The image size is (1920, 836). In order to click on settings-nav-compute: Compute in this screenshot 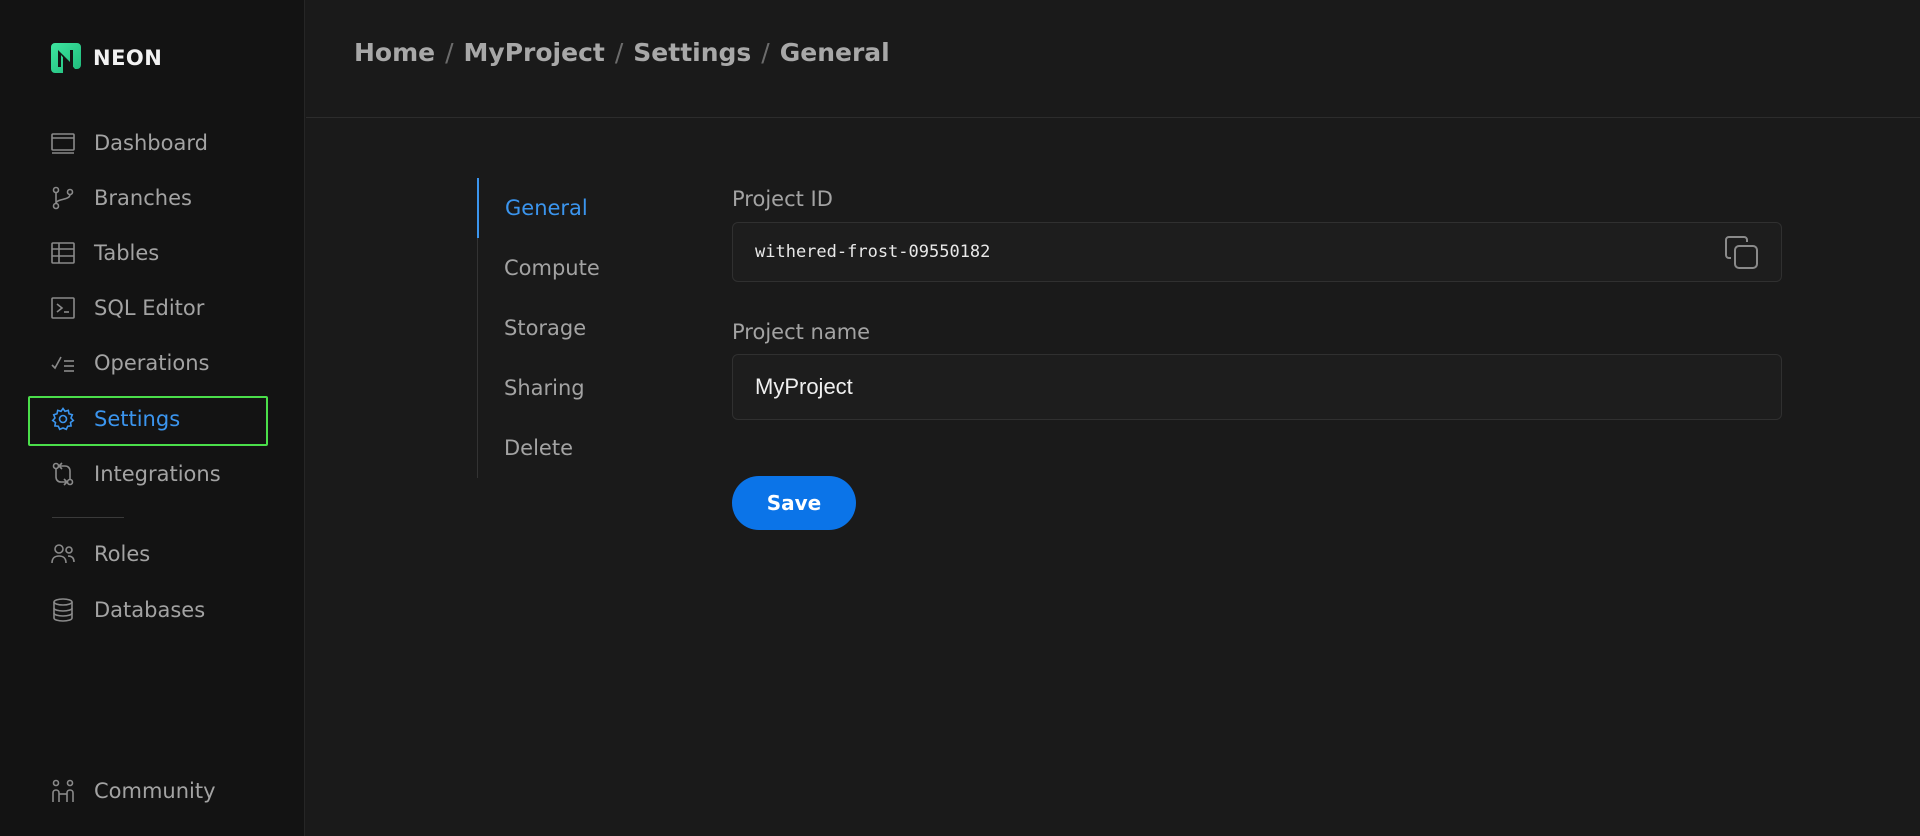, I will do `click(578, 268)`.